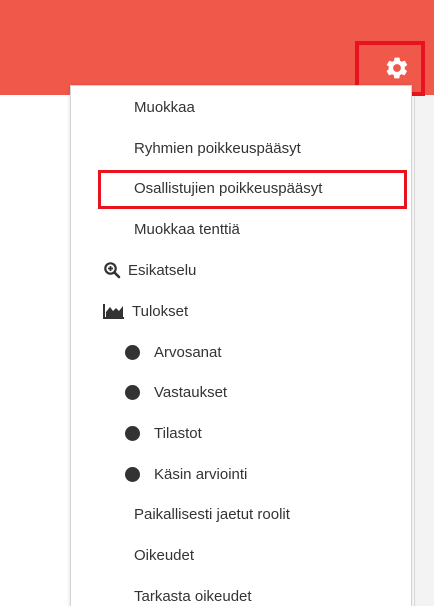  What do you see at coordinates (252, 229) in the screenshot?
I see `menu-item-edit-quiz: Muokkaa tenttiä` at bounding box center [252, 229].